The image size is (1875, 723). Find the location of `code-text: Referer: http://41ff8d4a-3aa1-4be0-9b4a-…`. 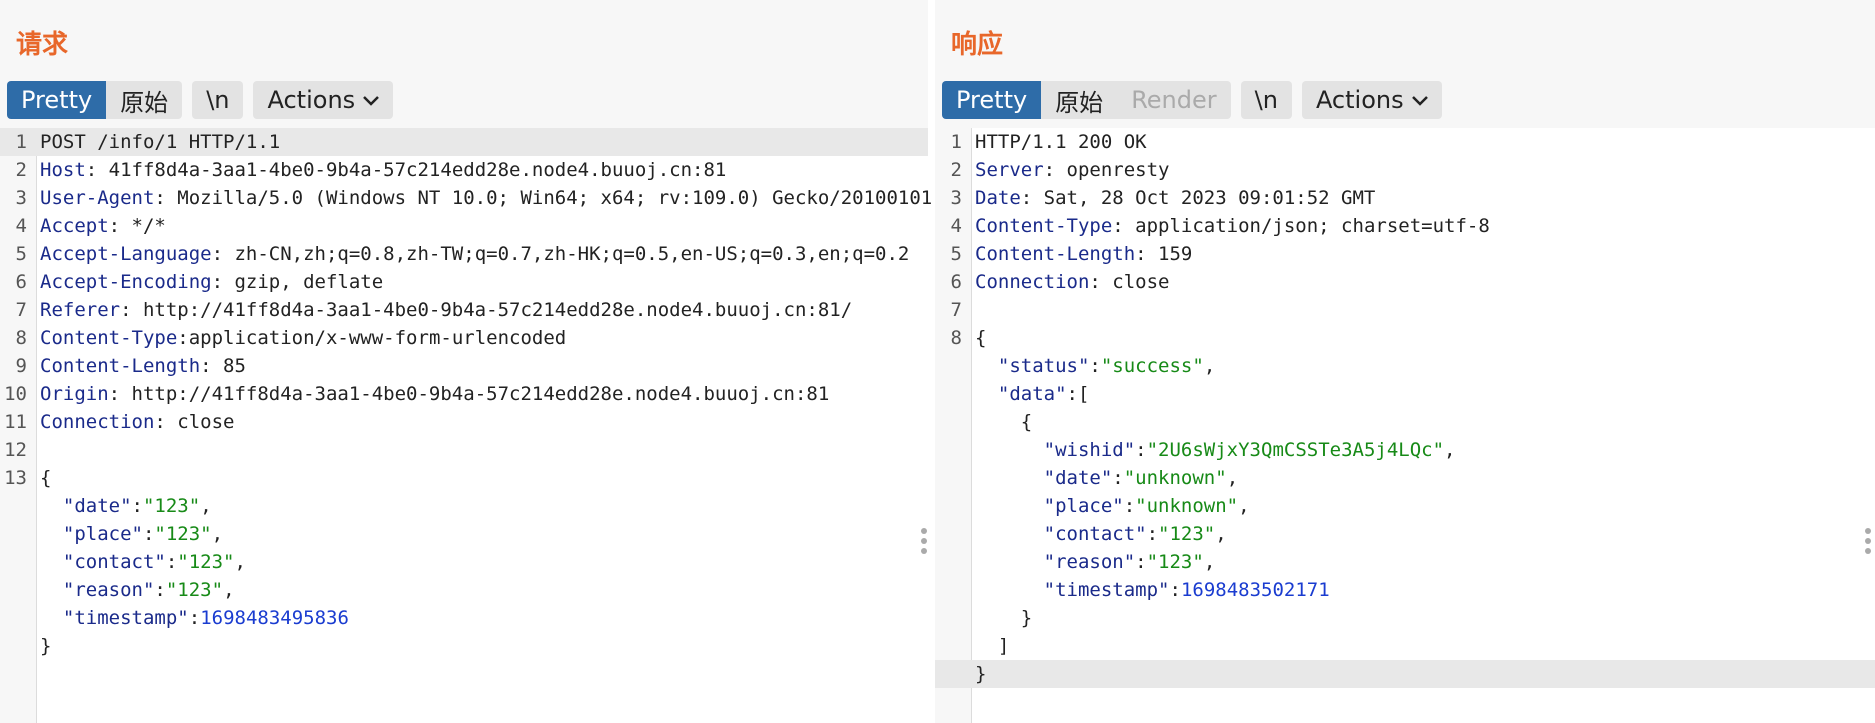

code-text: Referer: http://41ff8d4a-3aa1-4be0-9b4a-… is located at coordinates (446, 310).